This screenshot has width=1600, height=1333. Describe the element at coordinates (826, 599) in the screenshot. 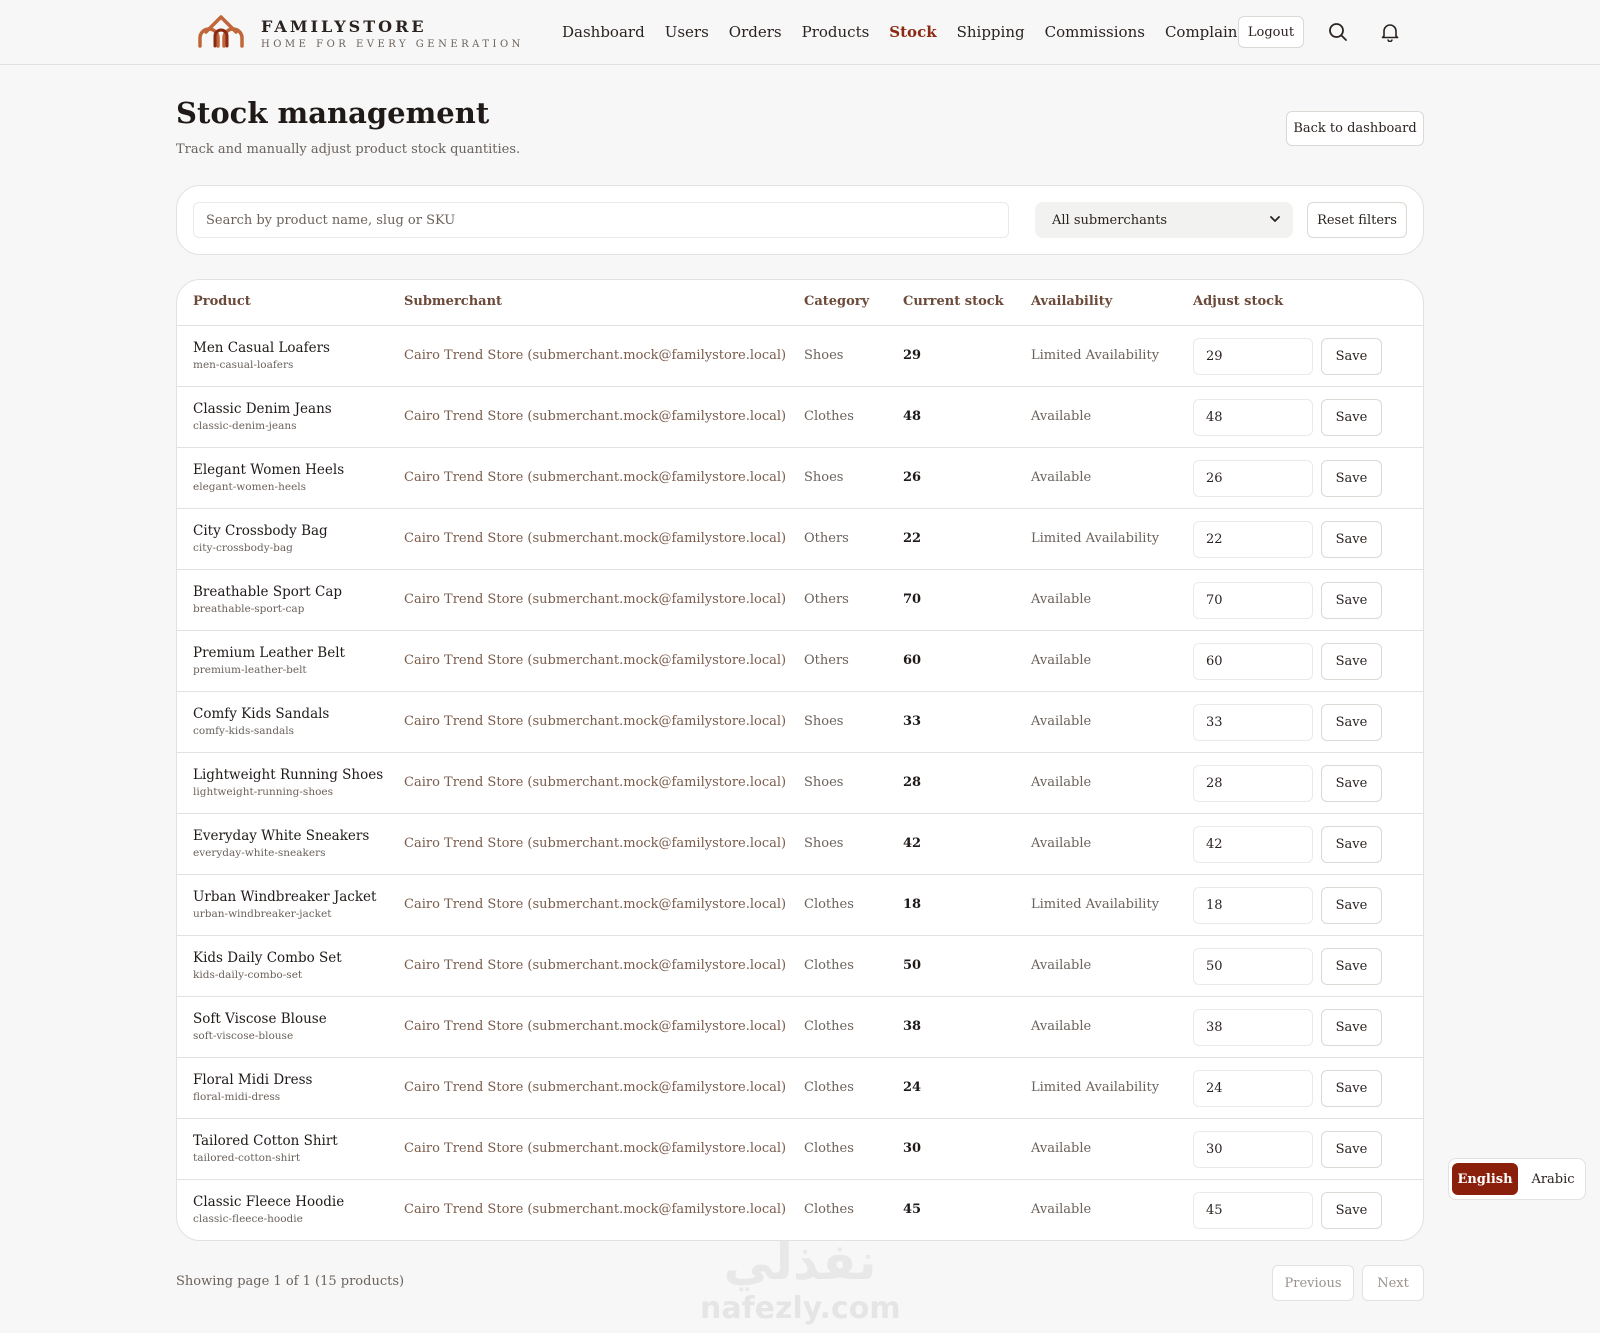

I see `category-cell: Others` at that location.